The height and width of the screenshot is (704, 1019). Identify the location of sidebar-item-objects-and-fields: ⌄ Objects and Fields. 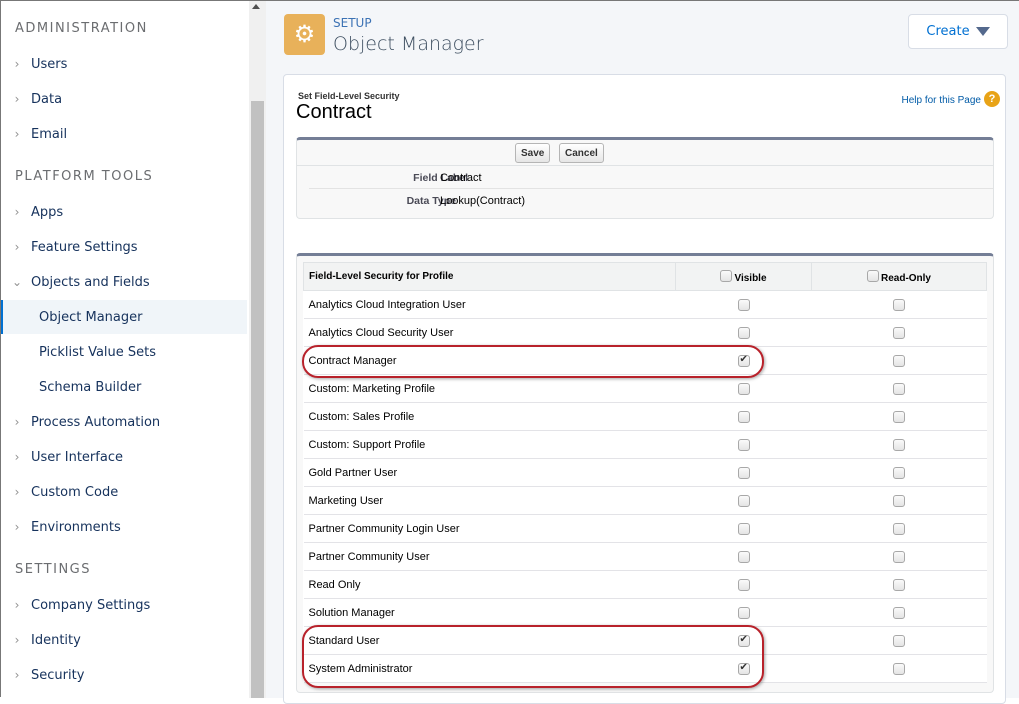
(124, 282).